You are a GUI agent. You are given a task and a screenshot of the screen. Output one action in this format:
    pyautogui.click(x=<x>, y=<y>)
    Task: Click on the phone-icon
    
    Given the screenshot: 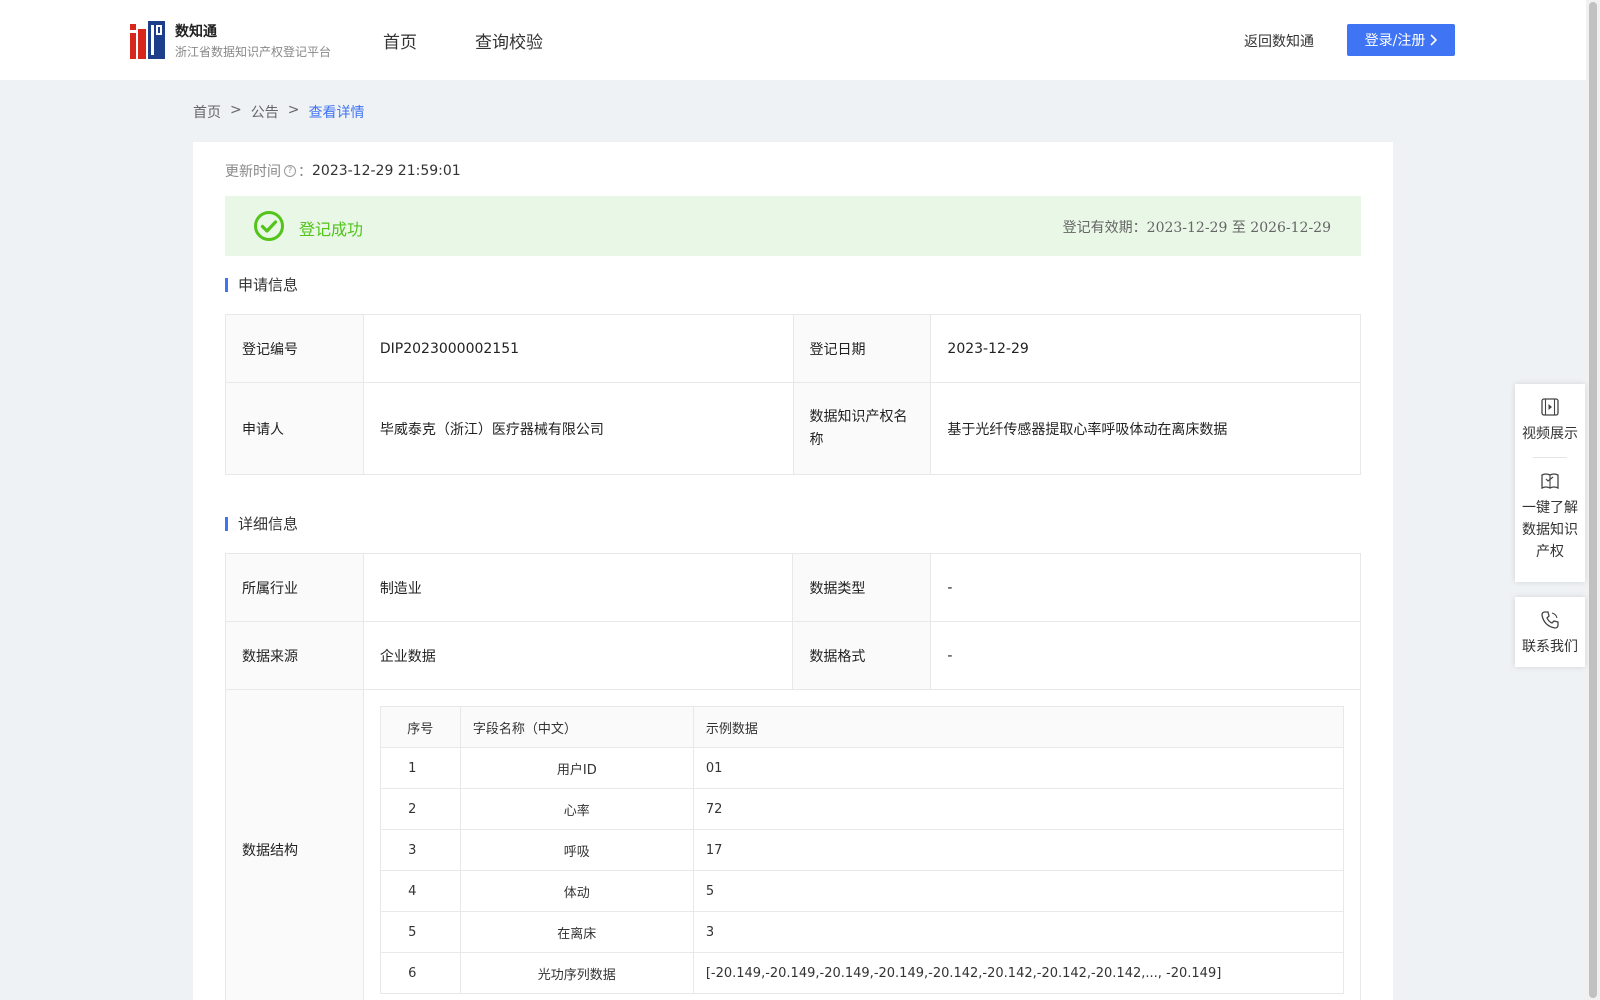 What is the action you would take?
    pyautogui.click(x=1550, y=620)
    